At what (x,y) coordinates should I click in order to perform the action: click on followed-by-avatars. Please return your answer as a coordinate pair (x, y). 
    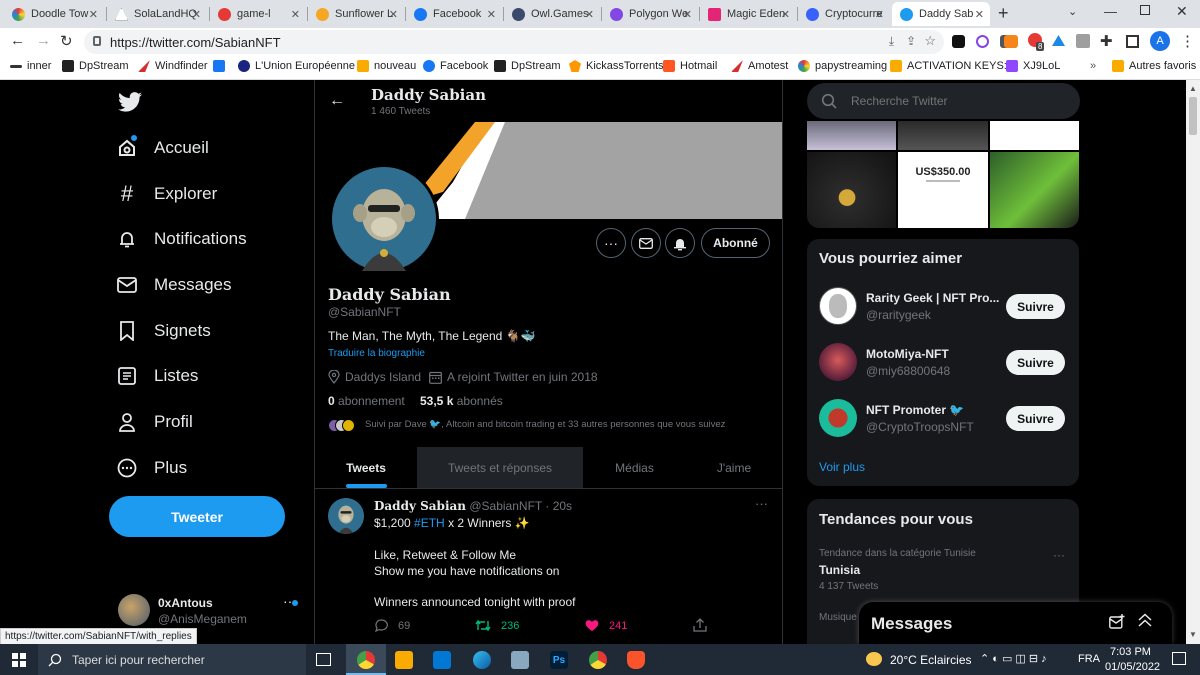
    Looking at the image, I should click on (343, 426).